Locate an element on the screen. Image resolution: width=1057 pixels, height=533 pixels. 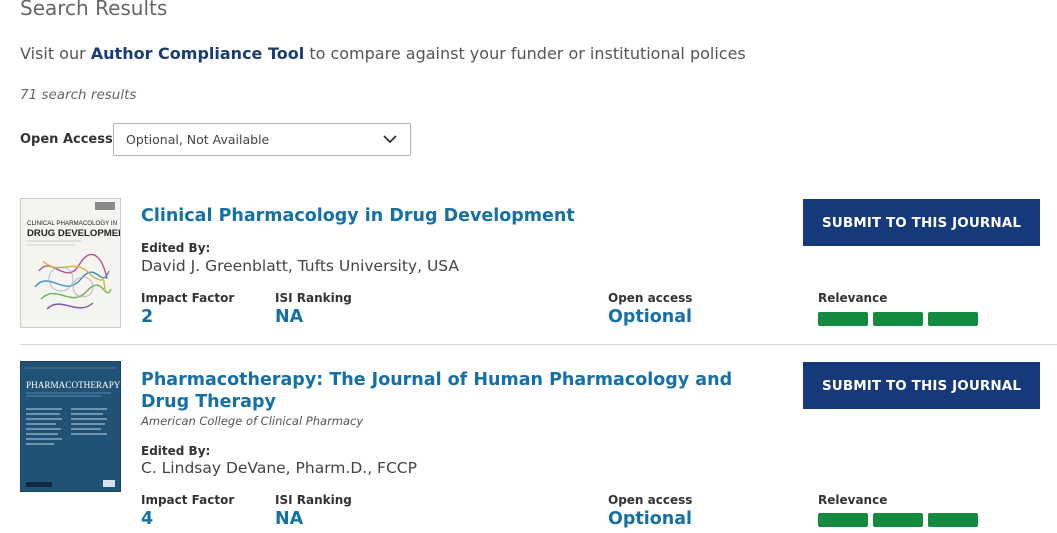
journal-cover-image: PHARMACOTHERAPY is located at coordinates (70, 426).